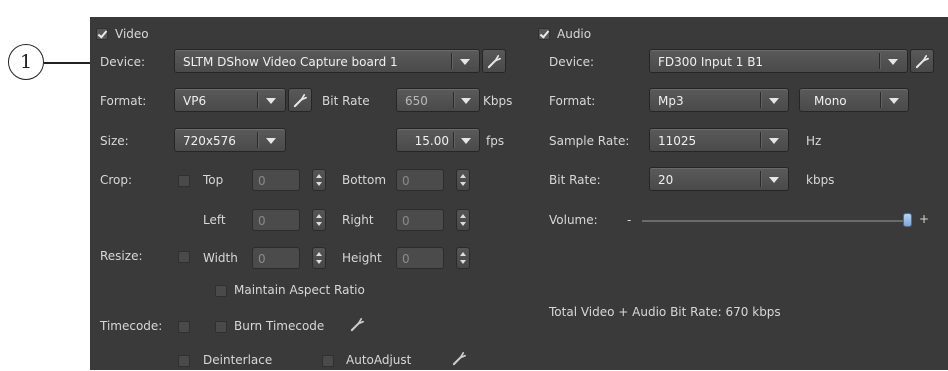 This screenshot has width=948, height=371. I want to click on video-fps-value: 15.00, so click(431, 141).